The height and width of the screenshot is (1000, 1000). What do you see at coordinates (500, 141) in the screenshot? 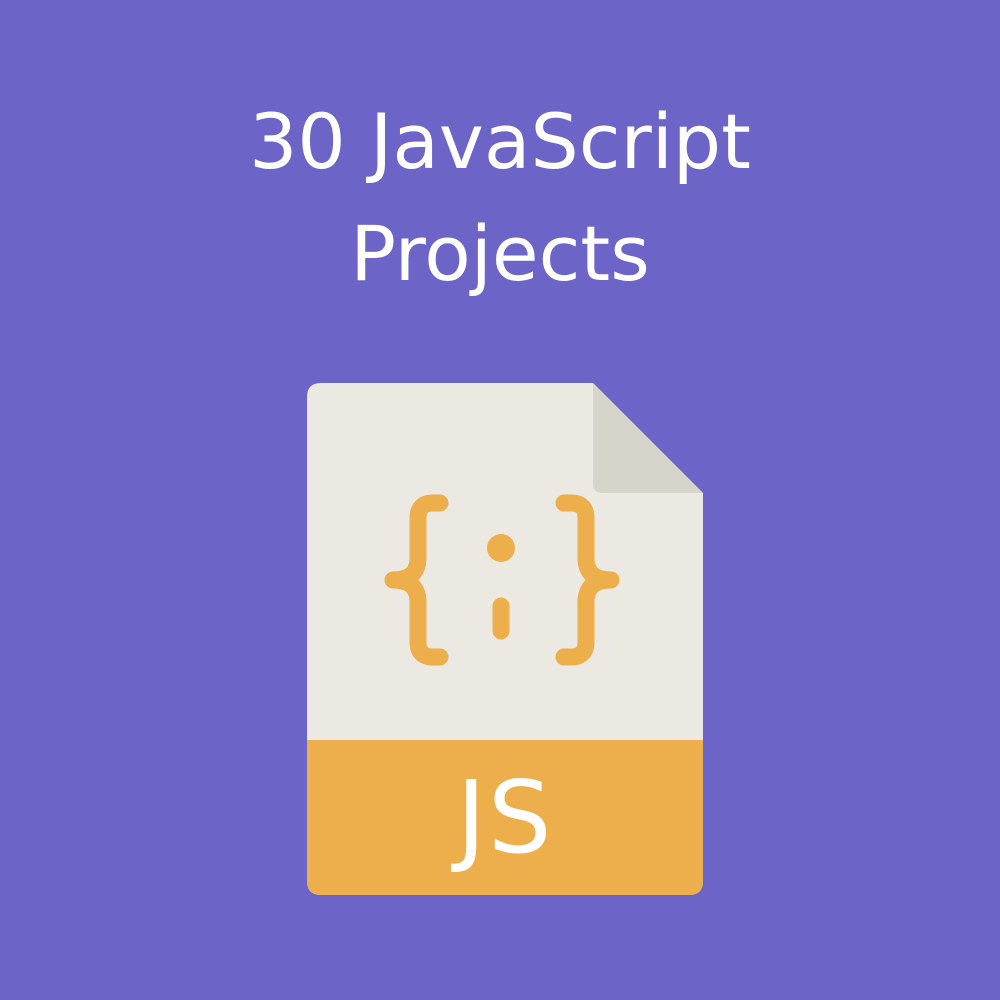
I see `title-line-1: 30 JavaScript` at bounding box center [500, 141].